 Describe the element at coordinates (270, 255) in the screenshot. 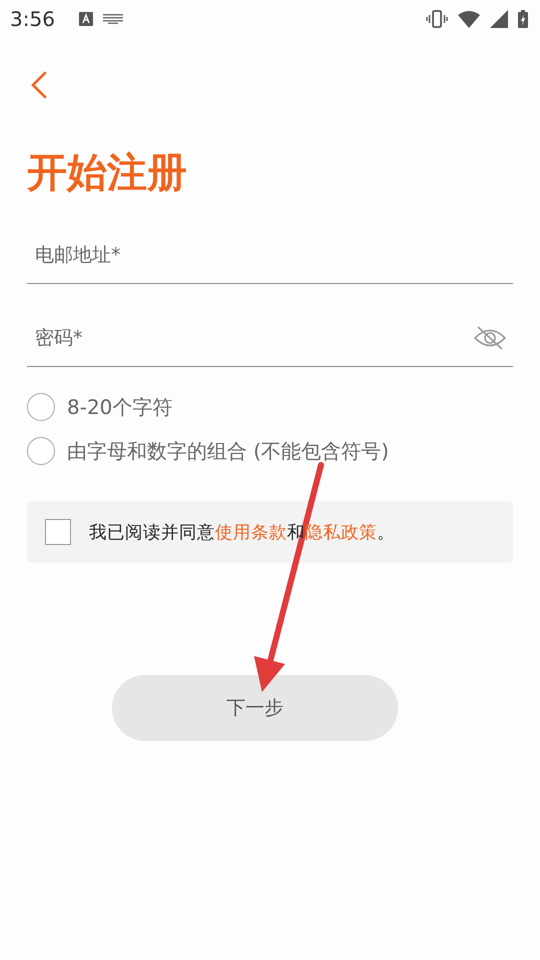

I see `input-field: 电邮地址*` at that location.